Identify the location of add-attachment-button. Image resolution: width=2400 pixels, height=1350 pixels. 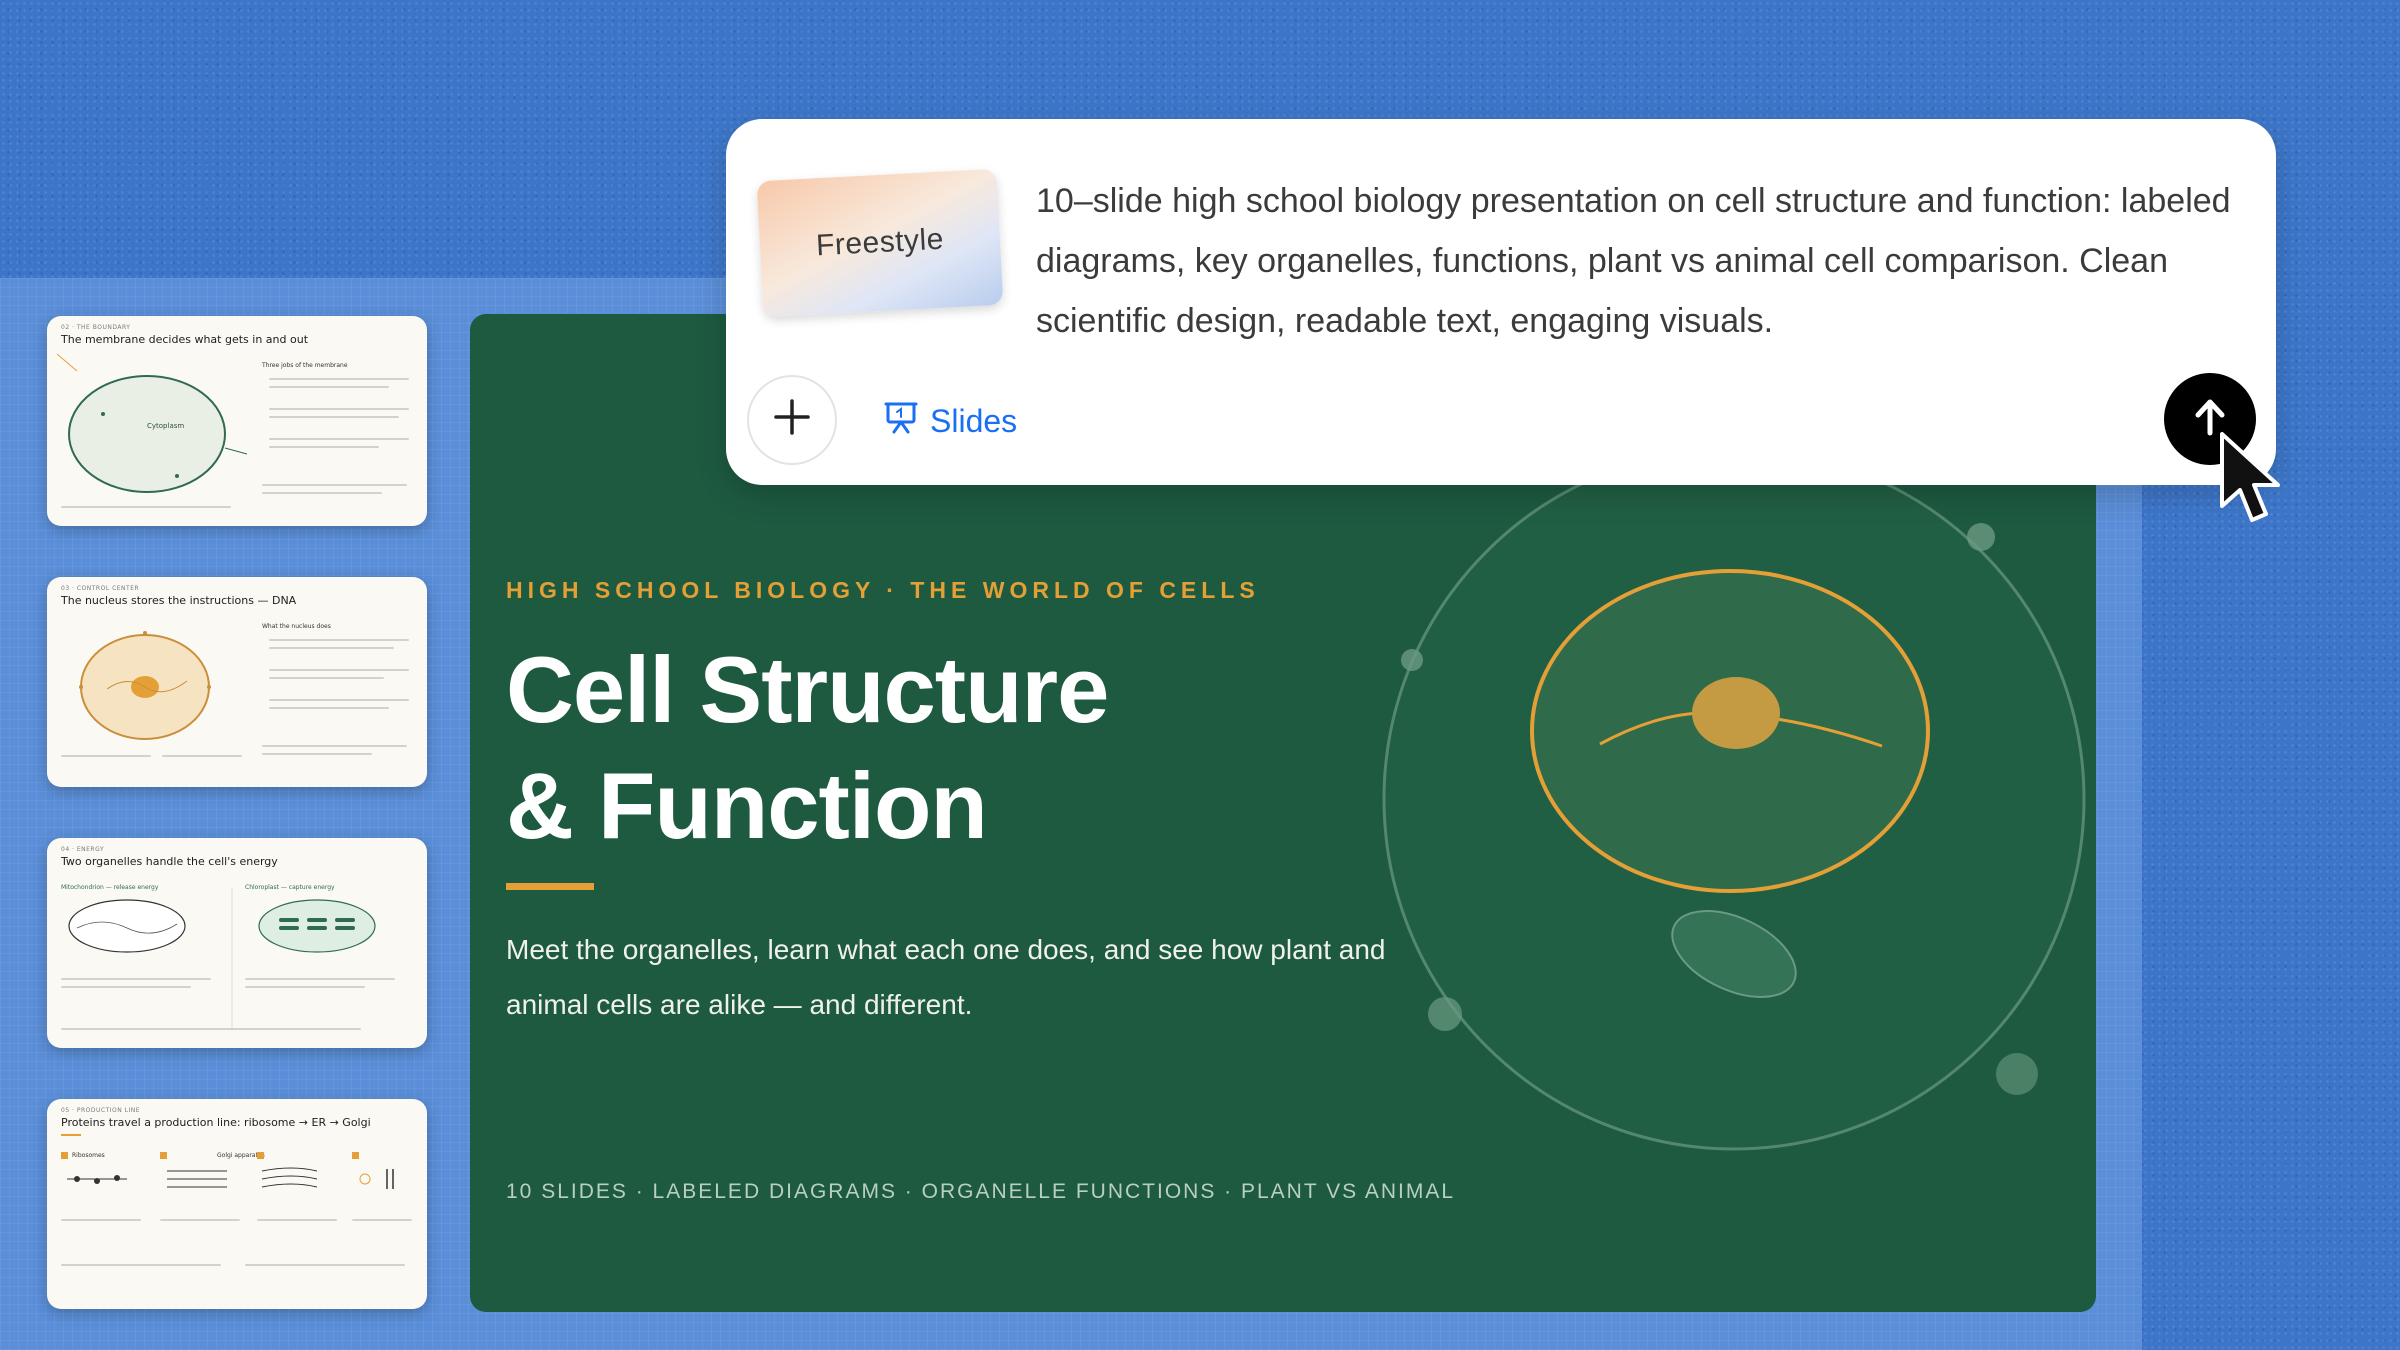
(792, 420).